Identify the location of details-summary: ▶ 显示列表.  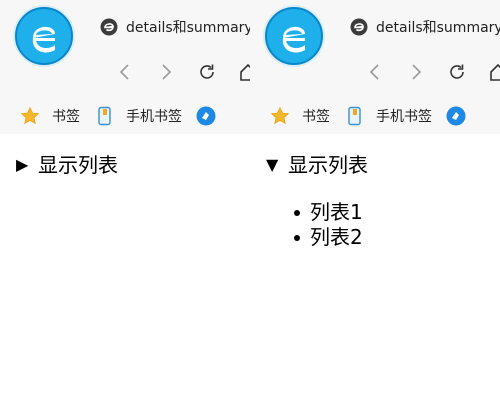
(131, 165).